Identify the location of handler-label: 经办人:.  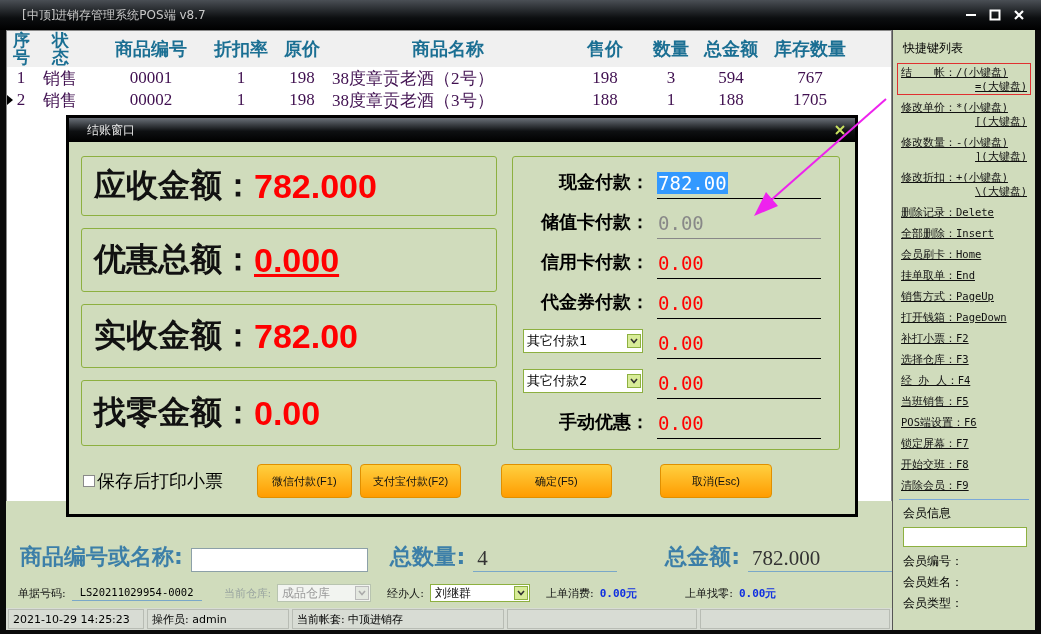
(405, 593).